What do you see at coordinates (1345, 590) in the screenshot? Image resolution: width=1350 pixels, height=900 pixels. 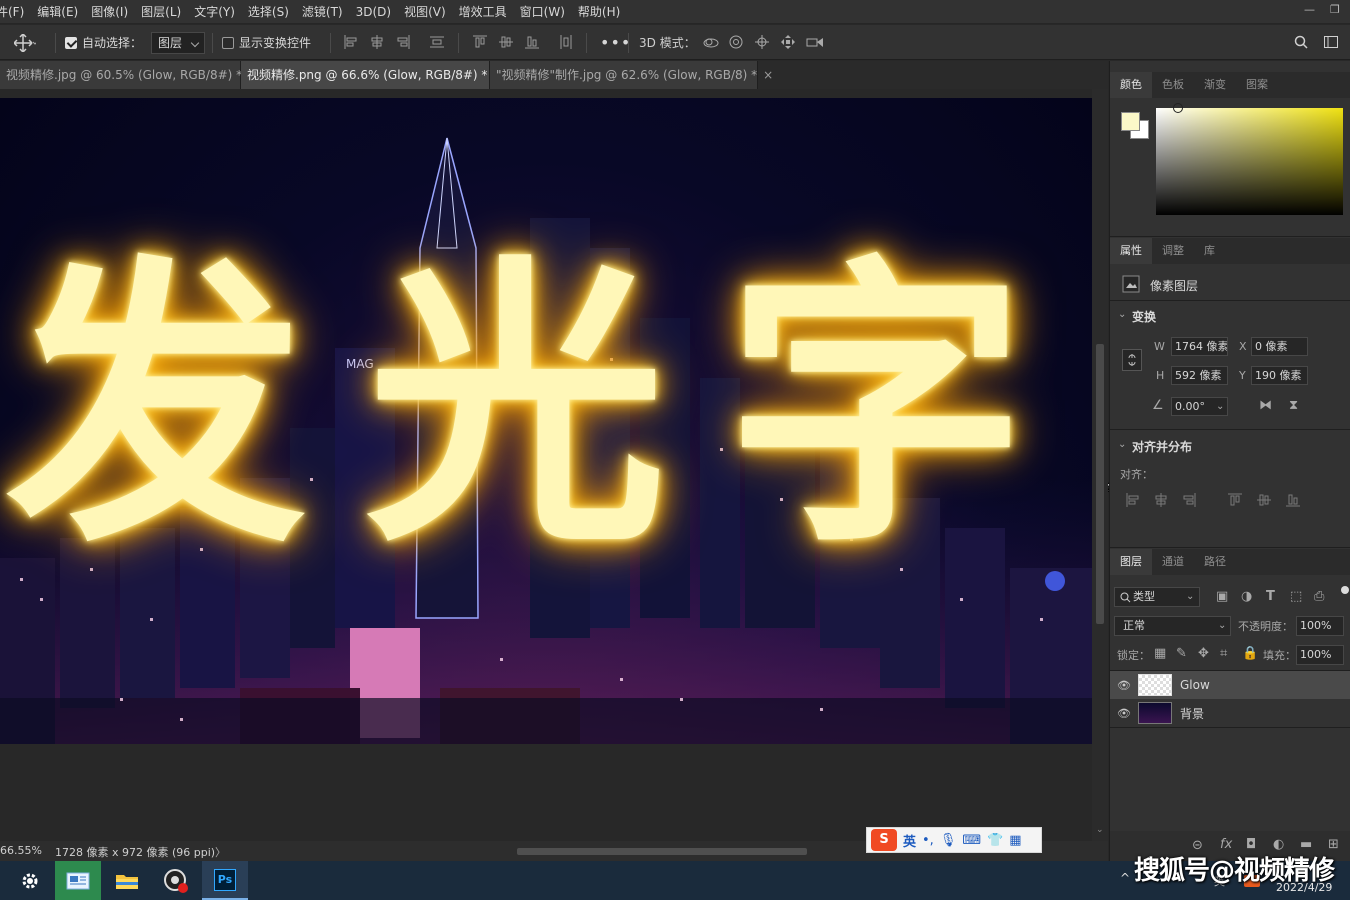 I see `filter-toggle-icon` at bounding box center [1345, 590].